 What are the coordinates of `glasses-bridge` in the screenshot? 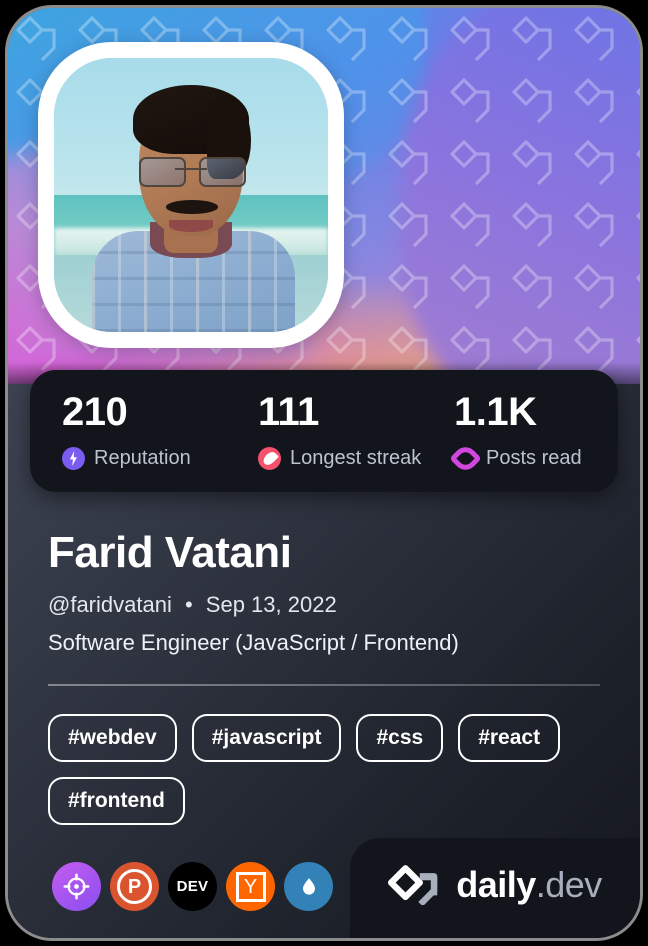 It's located at (191, 169).